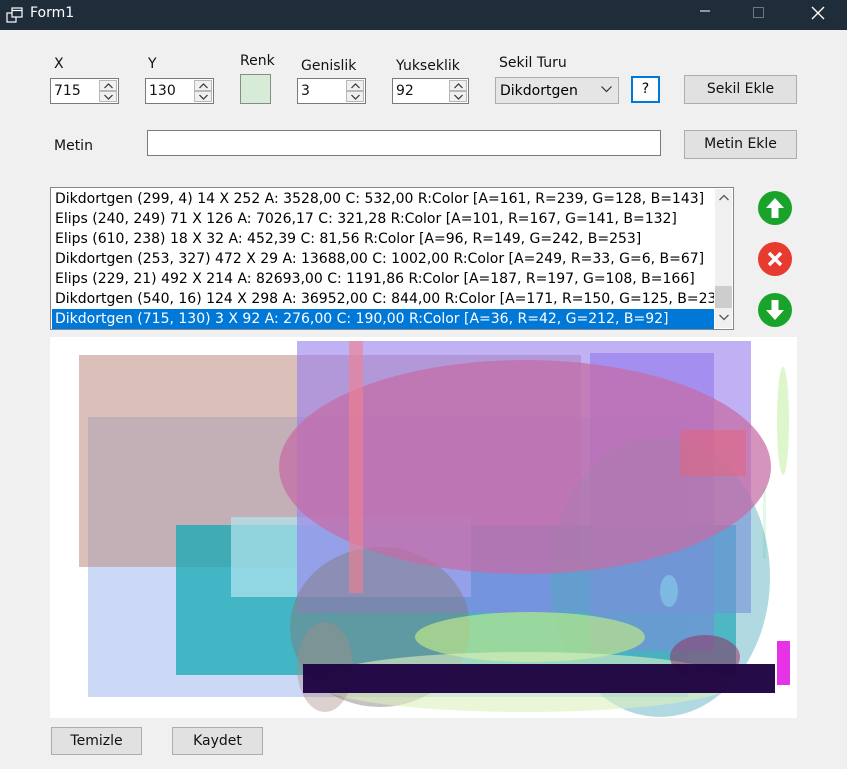 This screenshot has height=769, width=847. I want to click on genislik-spinner, so click(355, 91).